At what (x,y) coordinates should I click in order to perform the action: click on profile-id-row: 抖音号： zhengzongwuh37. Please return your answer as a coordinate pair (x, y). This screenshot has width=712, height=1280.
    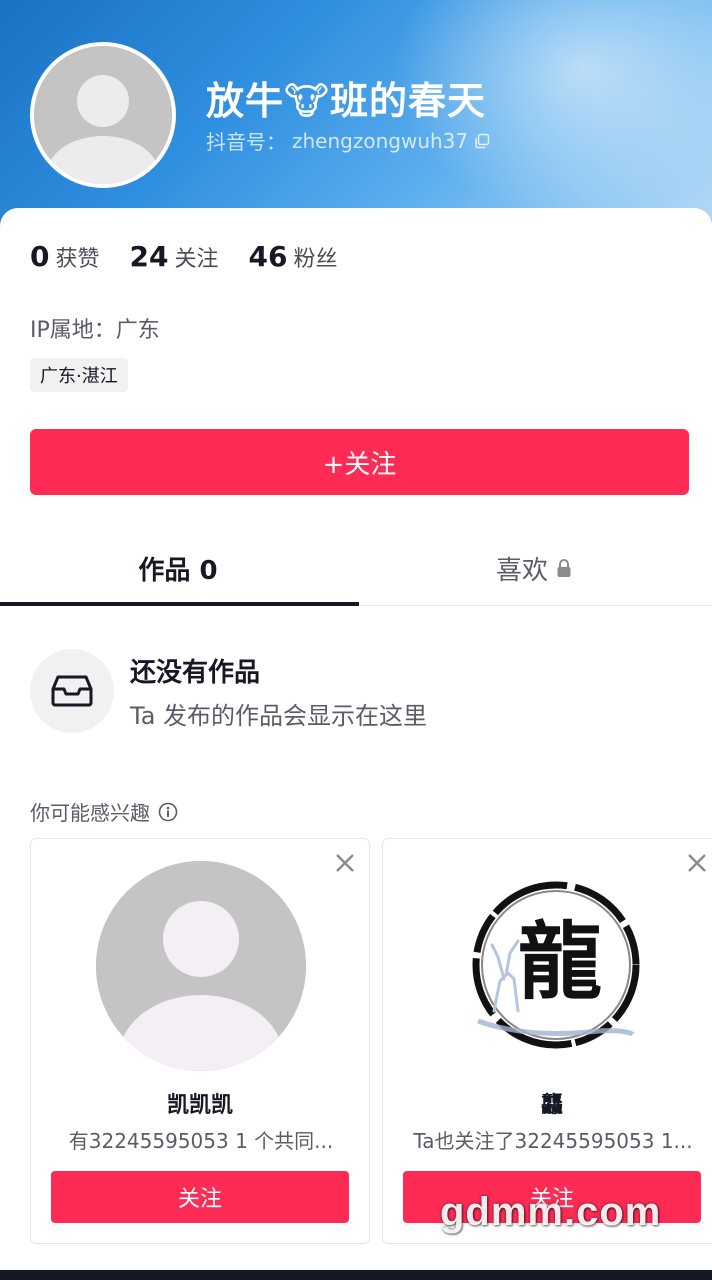
    Looking at the image, I should click on (348, 140).